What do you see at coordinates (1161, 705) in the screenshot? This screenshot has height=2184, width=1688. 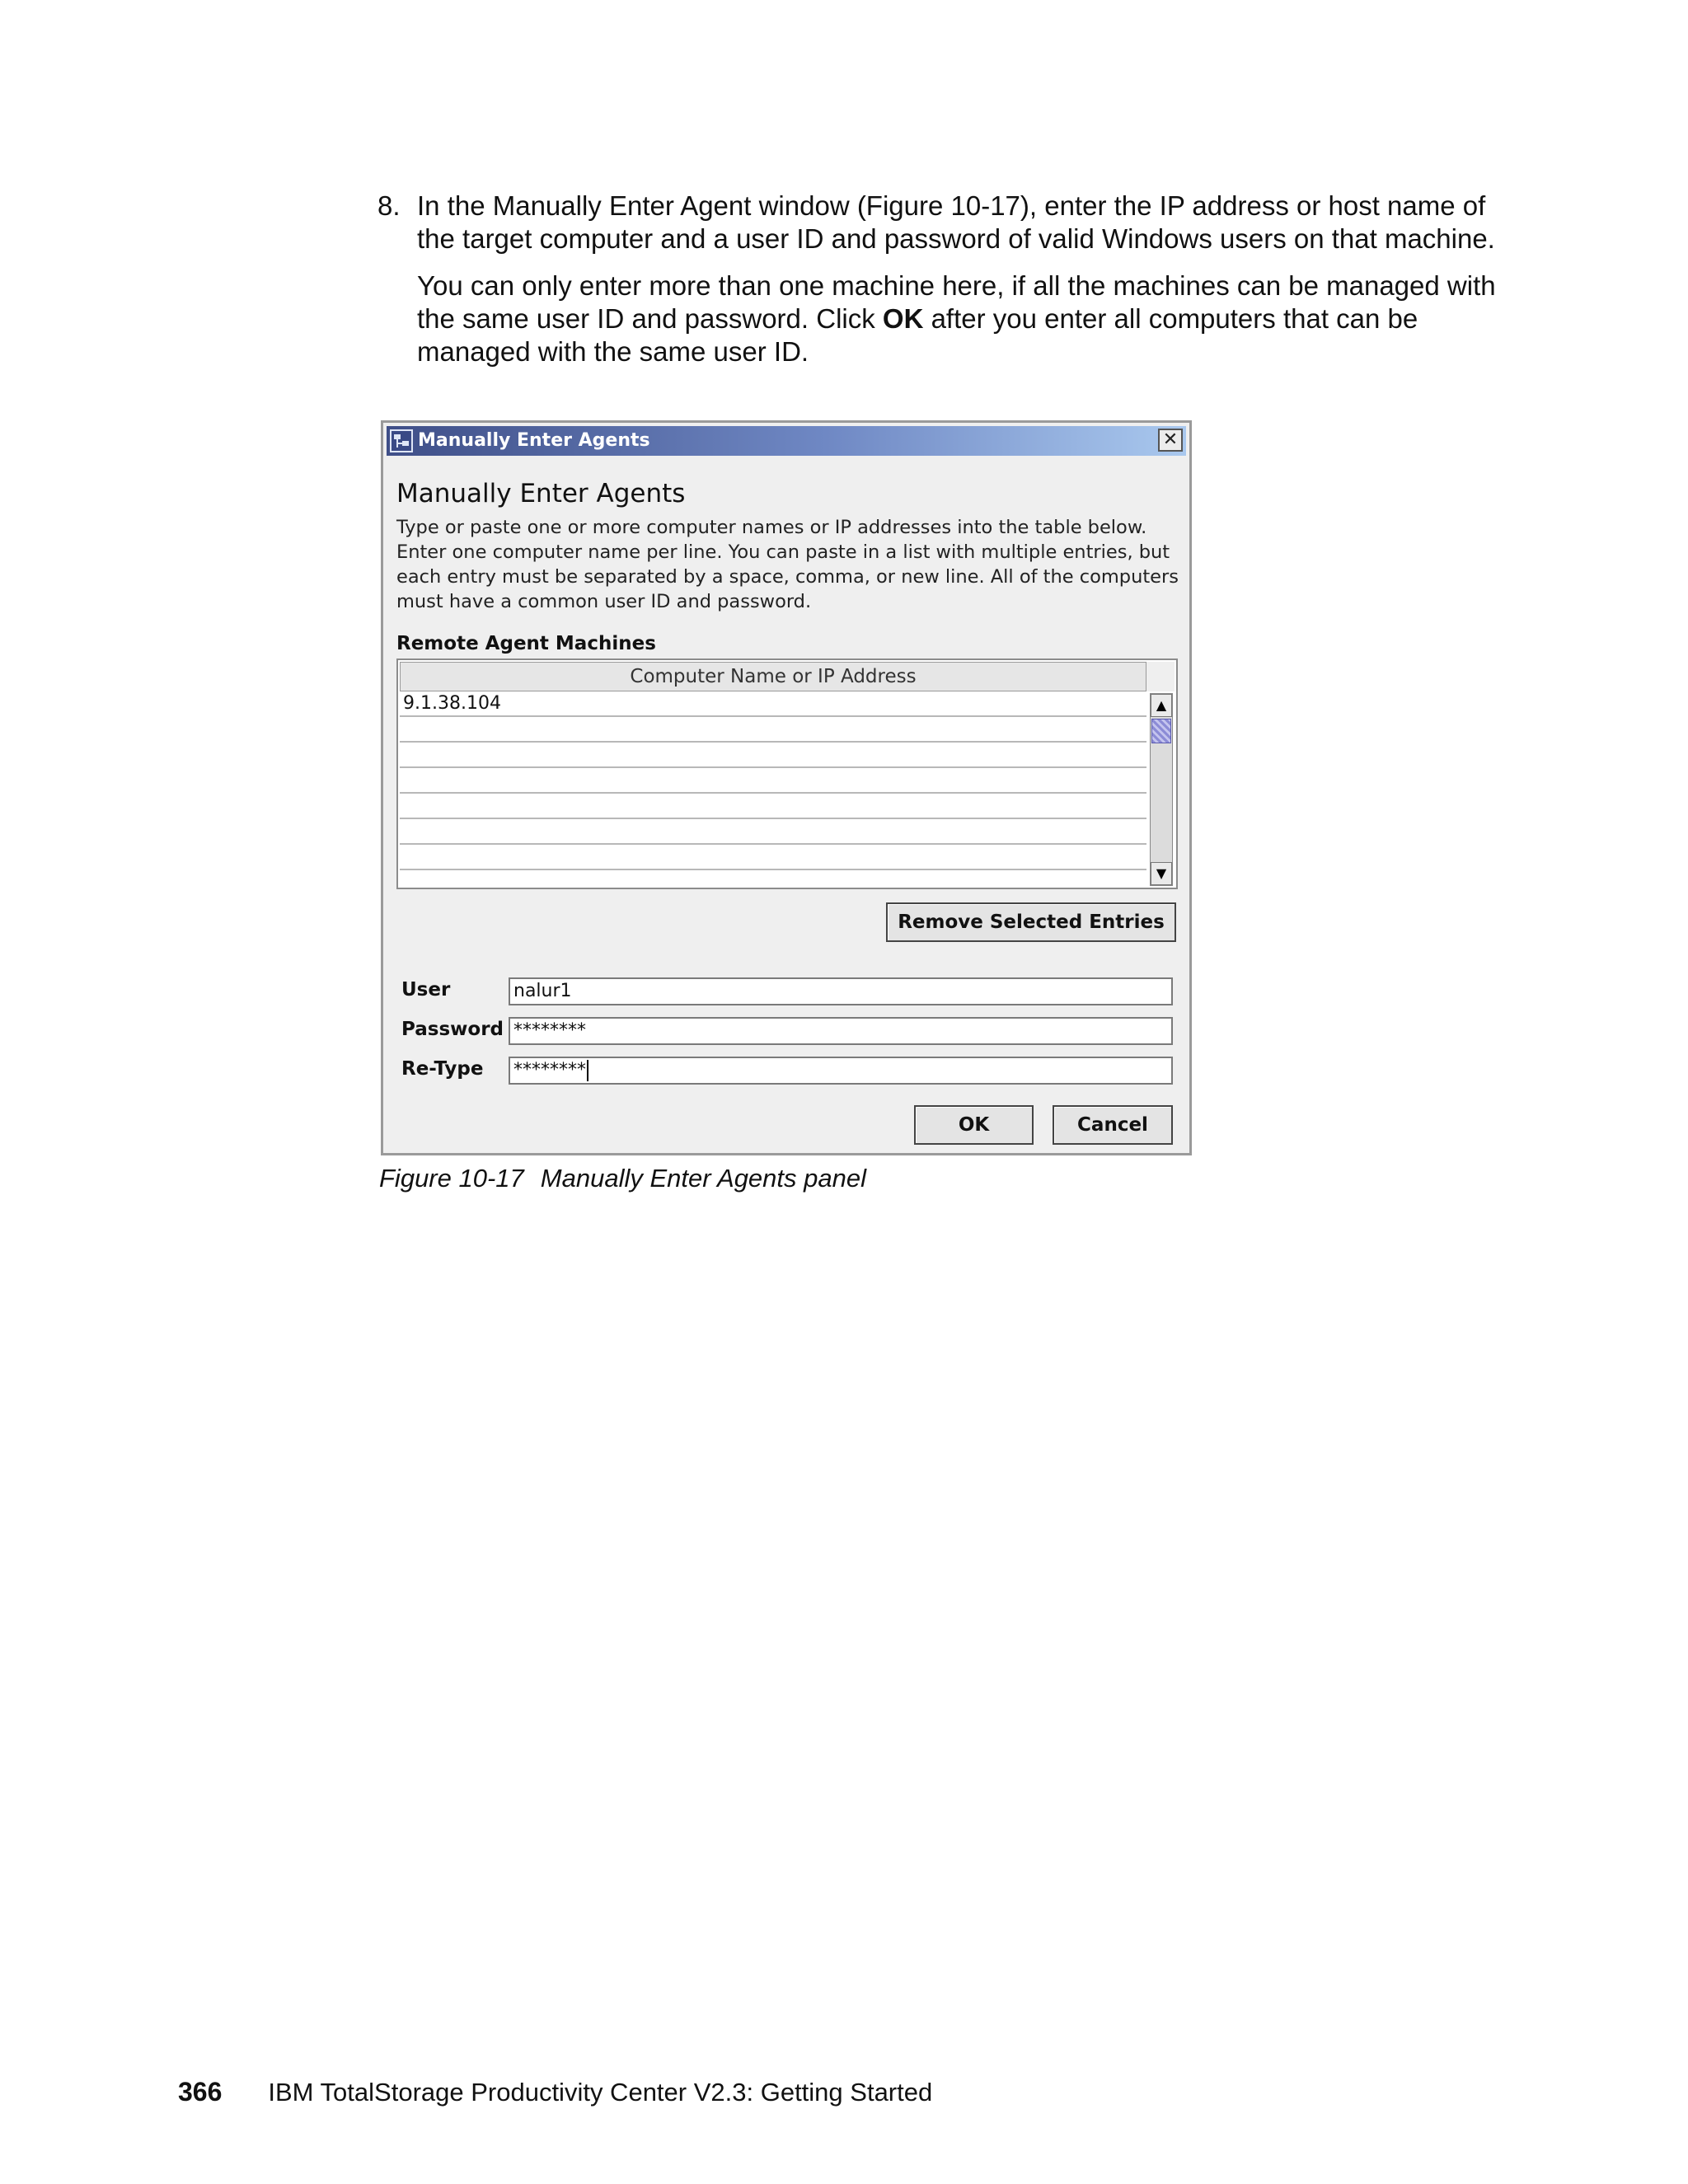 I see `scroll-up-icon: ▲` at bounding box center [1161, 705].